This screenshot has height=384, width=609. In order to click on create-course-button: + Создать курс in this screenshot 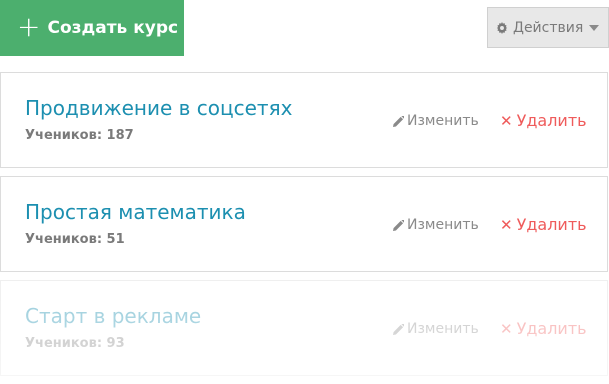, I will do `click(92, 28)`.